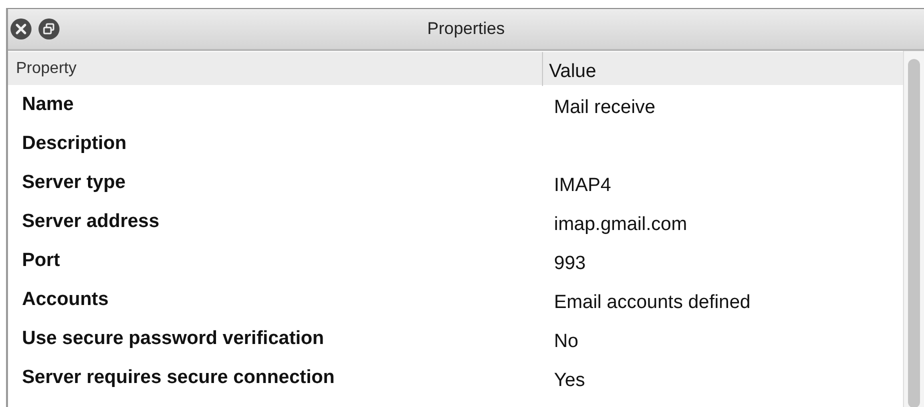 The width and height of the screenshot is (924, 407). Describe the element at coordinates (91, 221) in the screenshot. I see `property-name: Server address` at that location.